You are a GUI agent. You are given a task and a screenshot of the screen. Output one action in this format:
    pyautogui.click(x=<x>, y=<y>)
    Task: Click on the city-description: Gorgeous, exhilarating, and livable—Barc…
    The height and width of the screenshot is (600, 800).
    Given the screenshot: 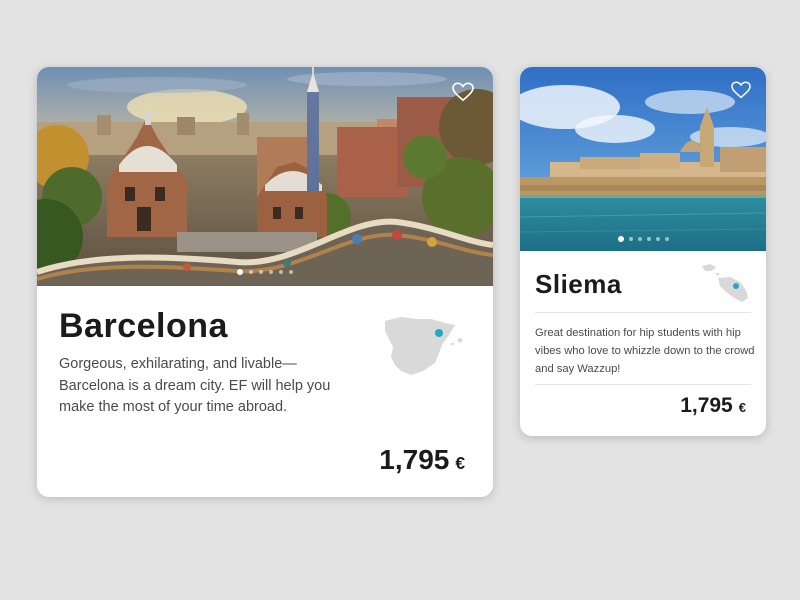 What is the action you would take?
    pyautogui.click(x=195, y=385)
    